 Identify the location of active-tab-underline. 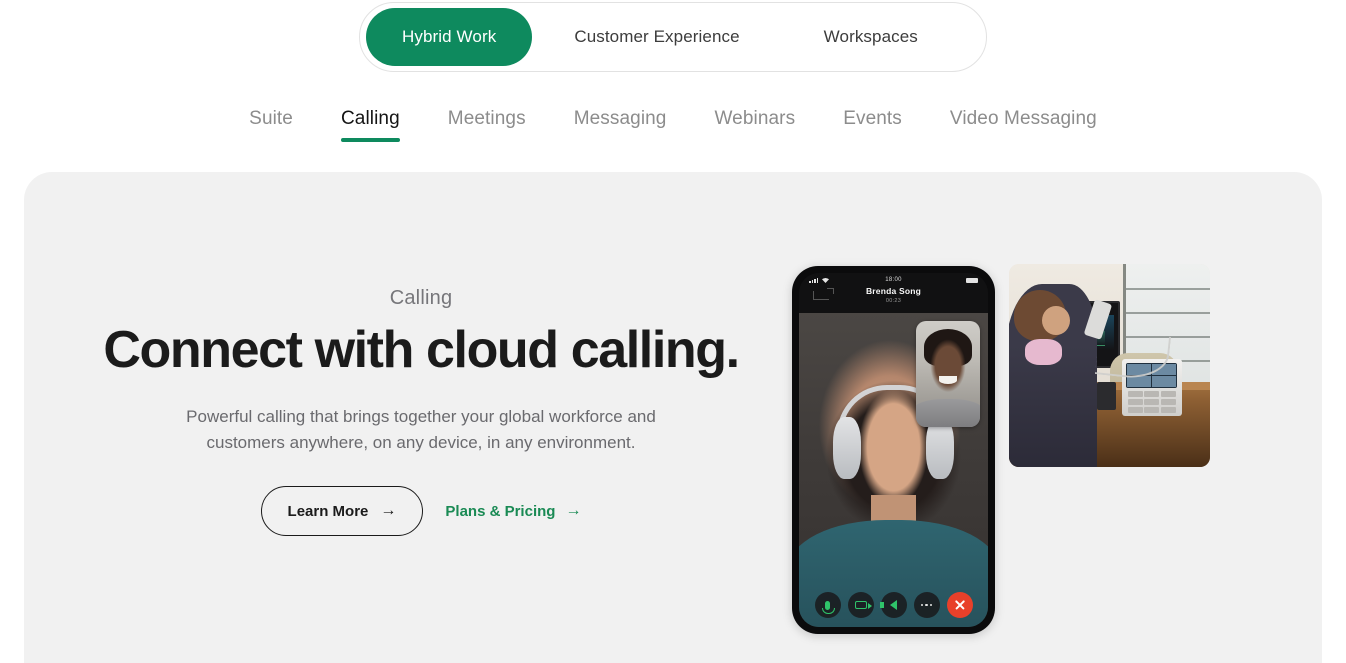
(370, 140).